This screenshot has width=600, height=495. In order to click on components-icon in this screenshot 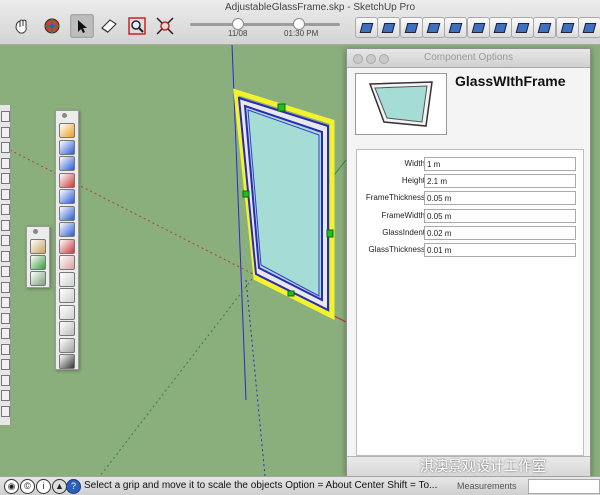, I will do `click(52, 26)`.